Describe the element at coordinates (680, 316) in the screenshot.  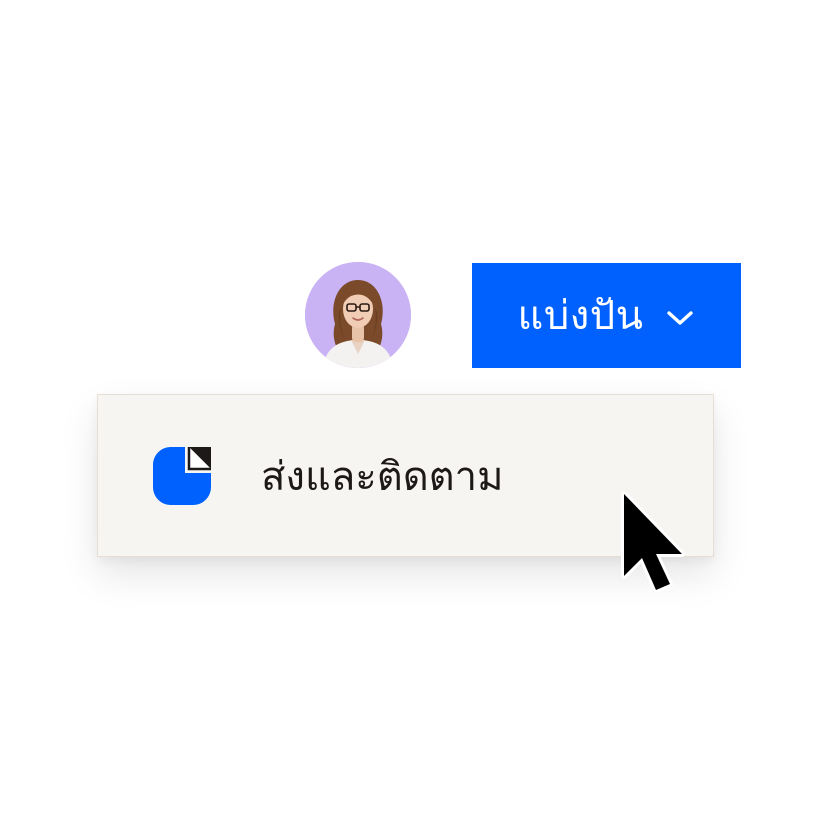
I see `chevron-down-icon` at that location.